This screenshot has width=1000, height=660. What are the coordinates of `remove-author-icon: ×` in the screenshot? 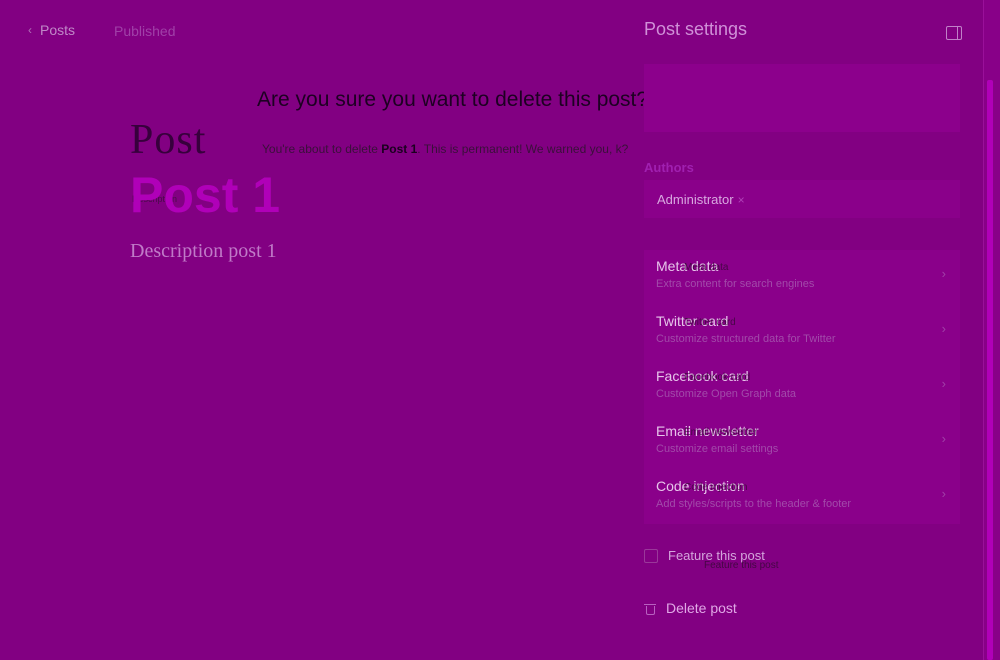 It's located at (741, 200).